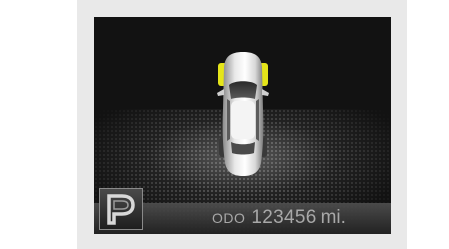 The width and height of the screenshot is (449, 249). What do you see at coordinates (229, 218) in the screenshot?
I see `odometer-label: ODO` at bounding box center [229, 218].